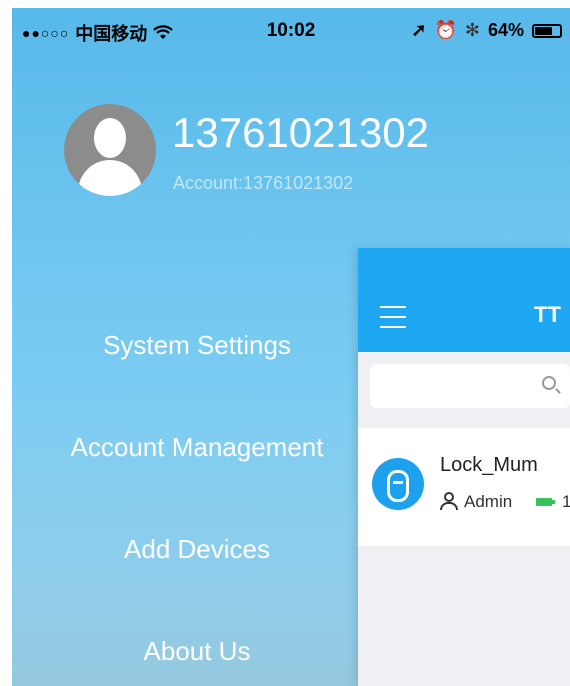 The image size is (570, 686). Describe the element at coordinates (486, 30) in the screenshot. I see `status-right: ➚ ⏰ ✻ 64%` at that location.